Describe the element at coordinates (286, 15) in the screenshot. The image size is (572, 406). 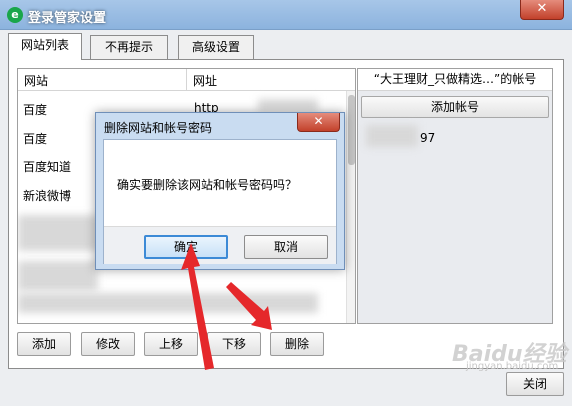
I see `title-bar: e 登录管家设置 ✕` at that location.